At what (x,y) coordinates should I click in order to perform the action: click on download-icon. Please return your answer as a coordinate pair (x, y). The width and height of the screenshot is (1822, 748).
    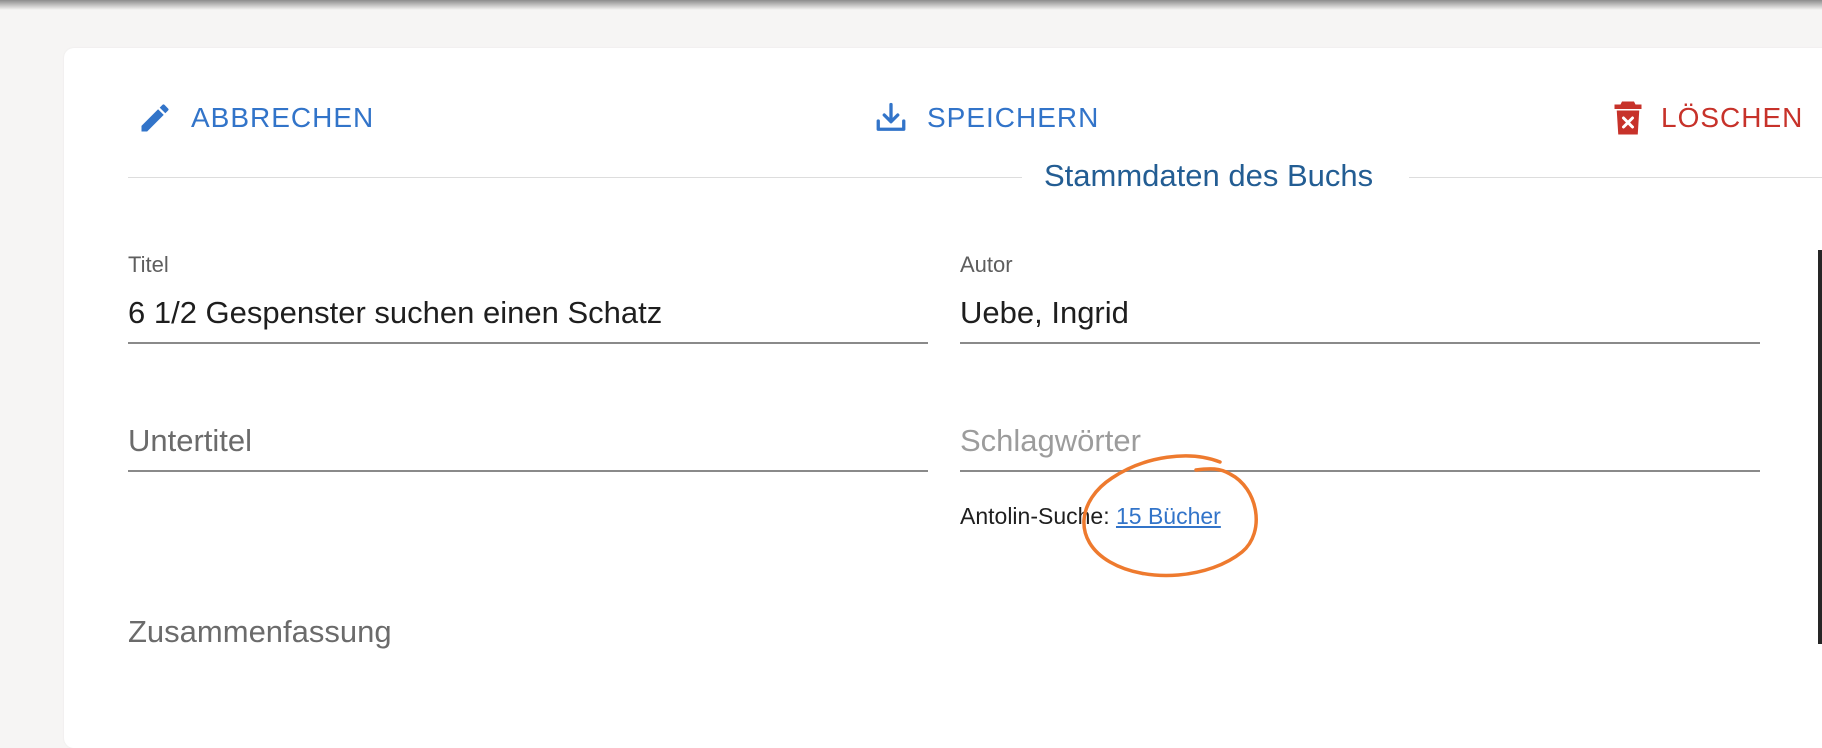
    Looking at the image, I should click on (891, 118).